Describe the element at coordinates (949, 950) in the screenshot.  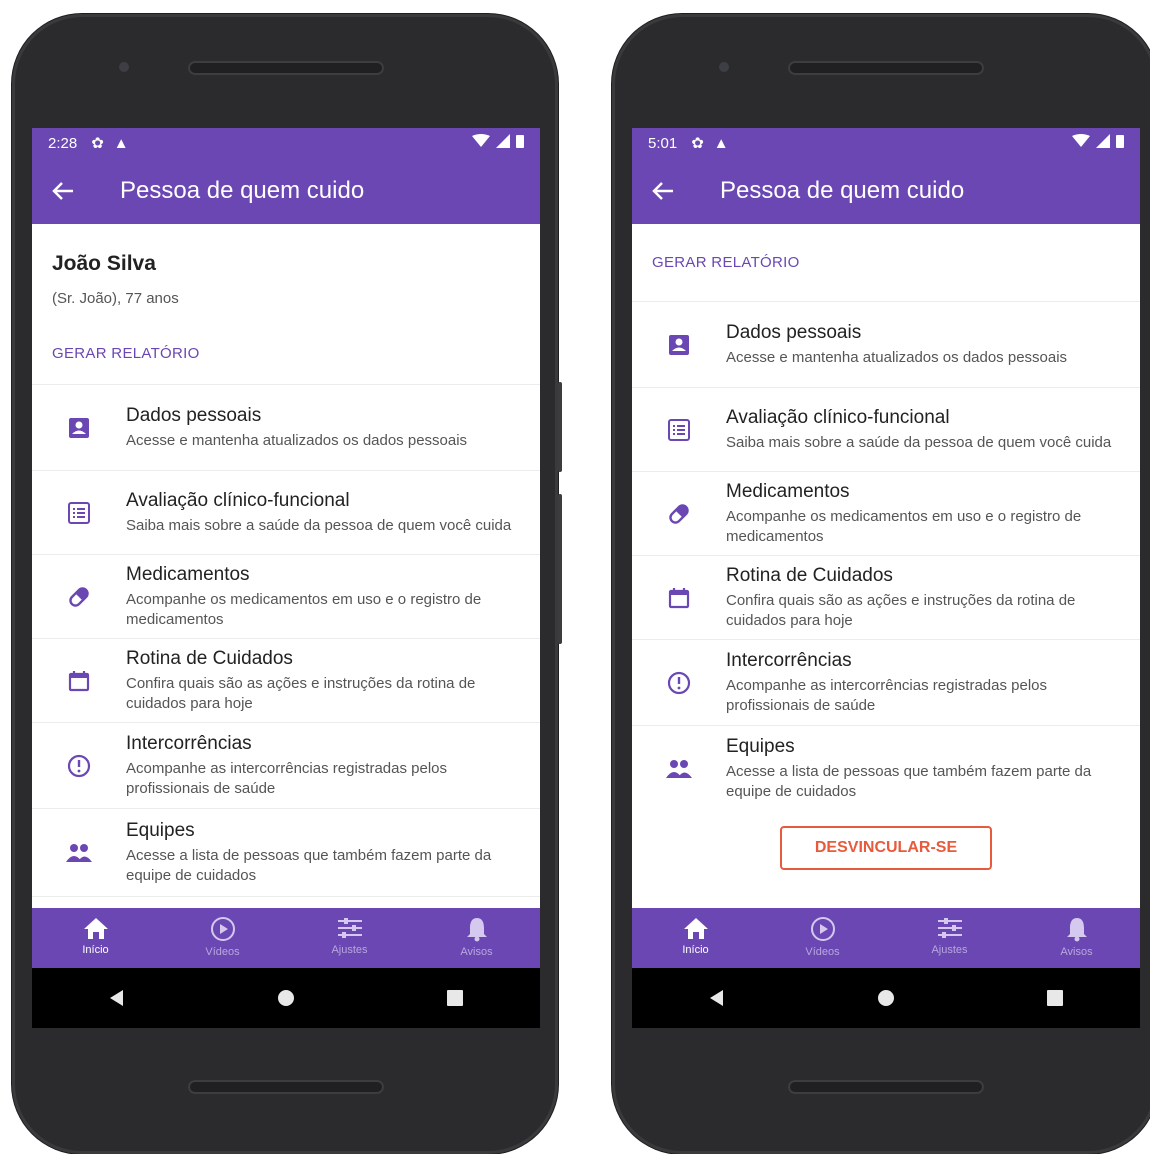
I see `nav-label: Ajustes` at that location.